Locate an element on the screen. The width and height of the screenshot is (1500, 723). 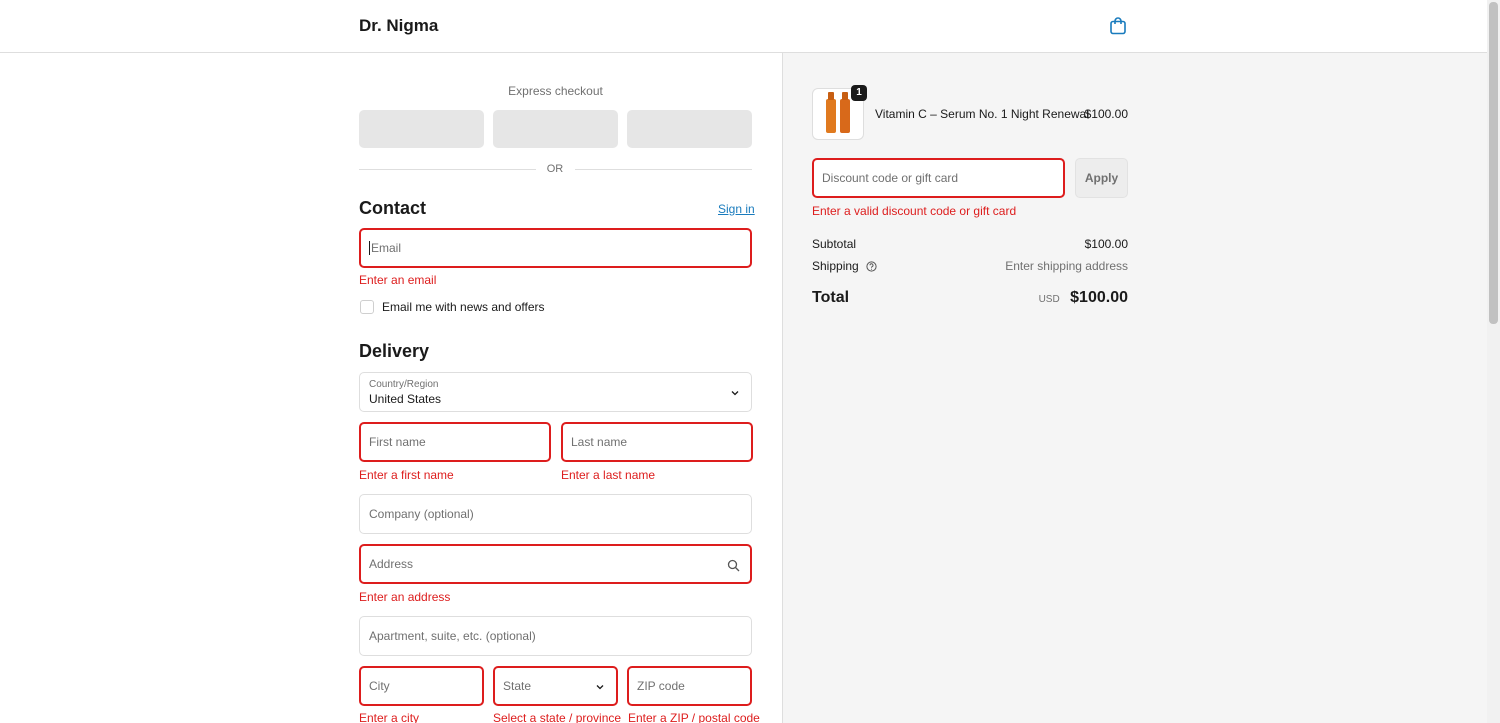
country-value: United States is located at coordinates (405, 399).